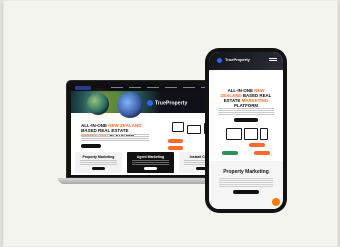 The image size is (340, 247). I want to click on mobile-header: TrueProperty, so click(246, 61).